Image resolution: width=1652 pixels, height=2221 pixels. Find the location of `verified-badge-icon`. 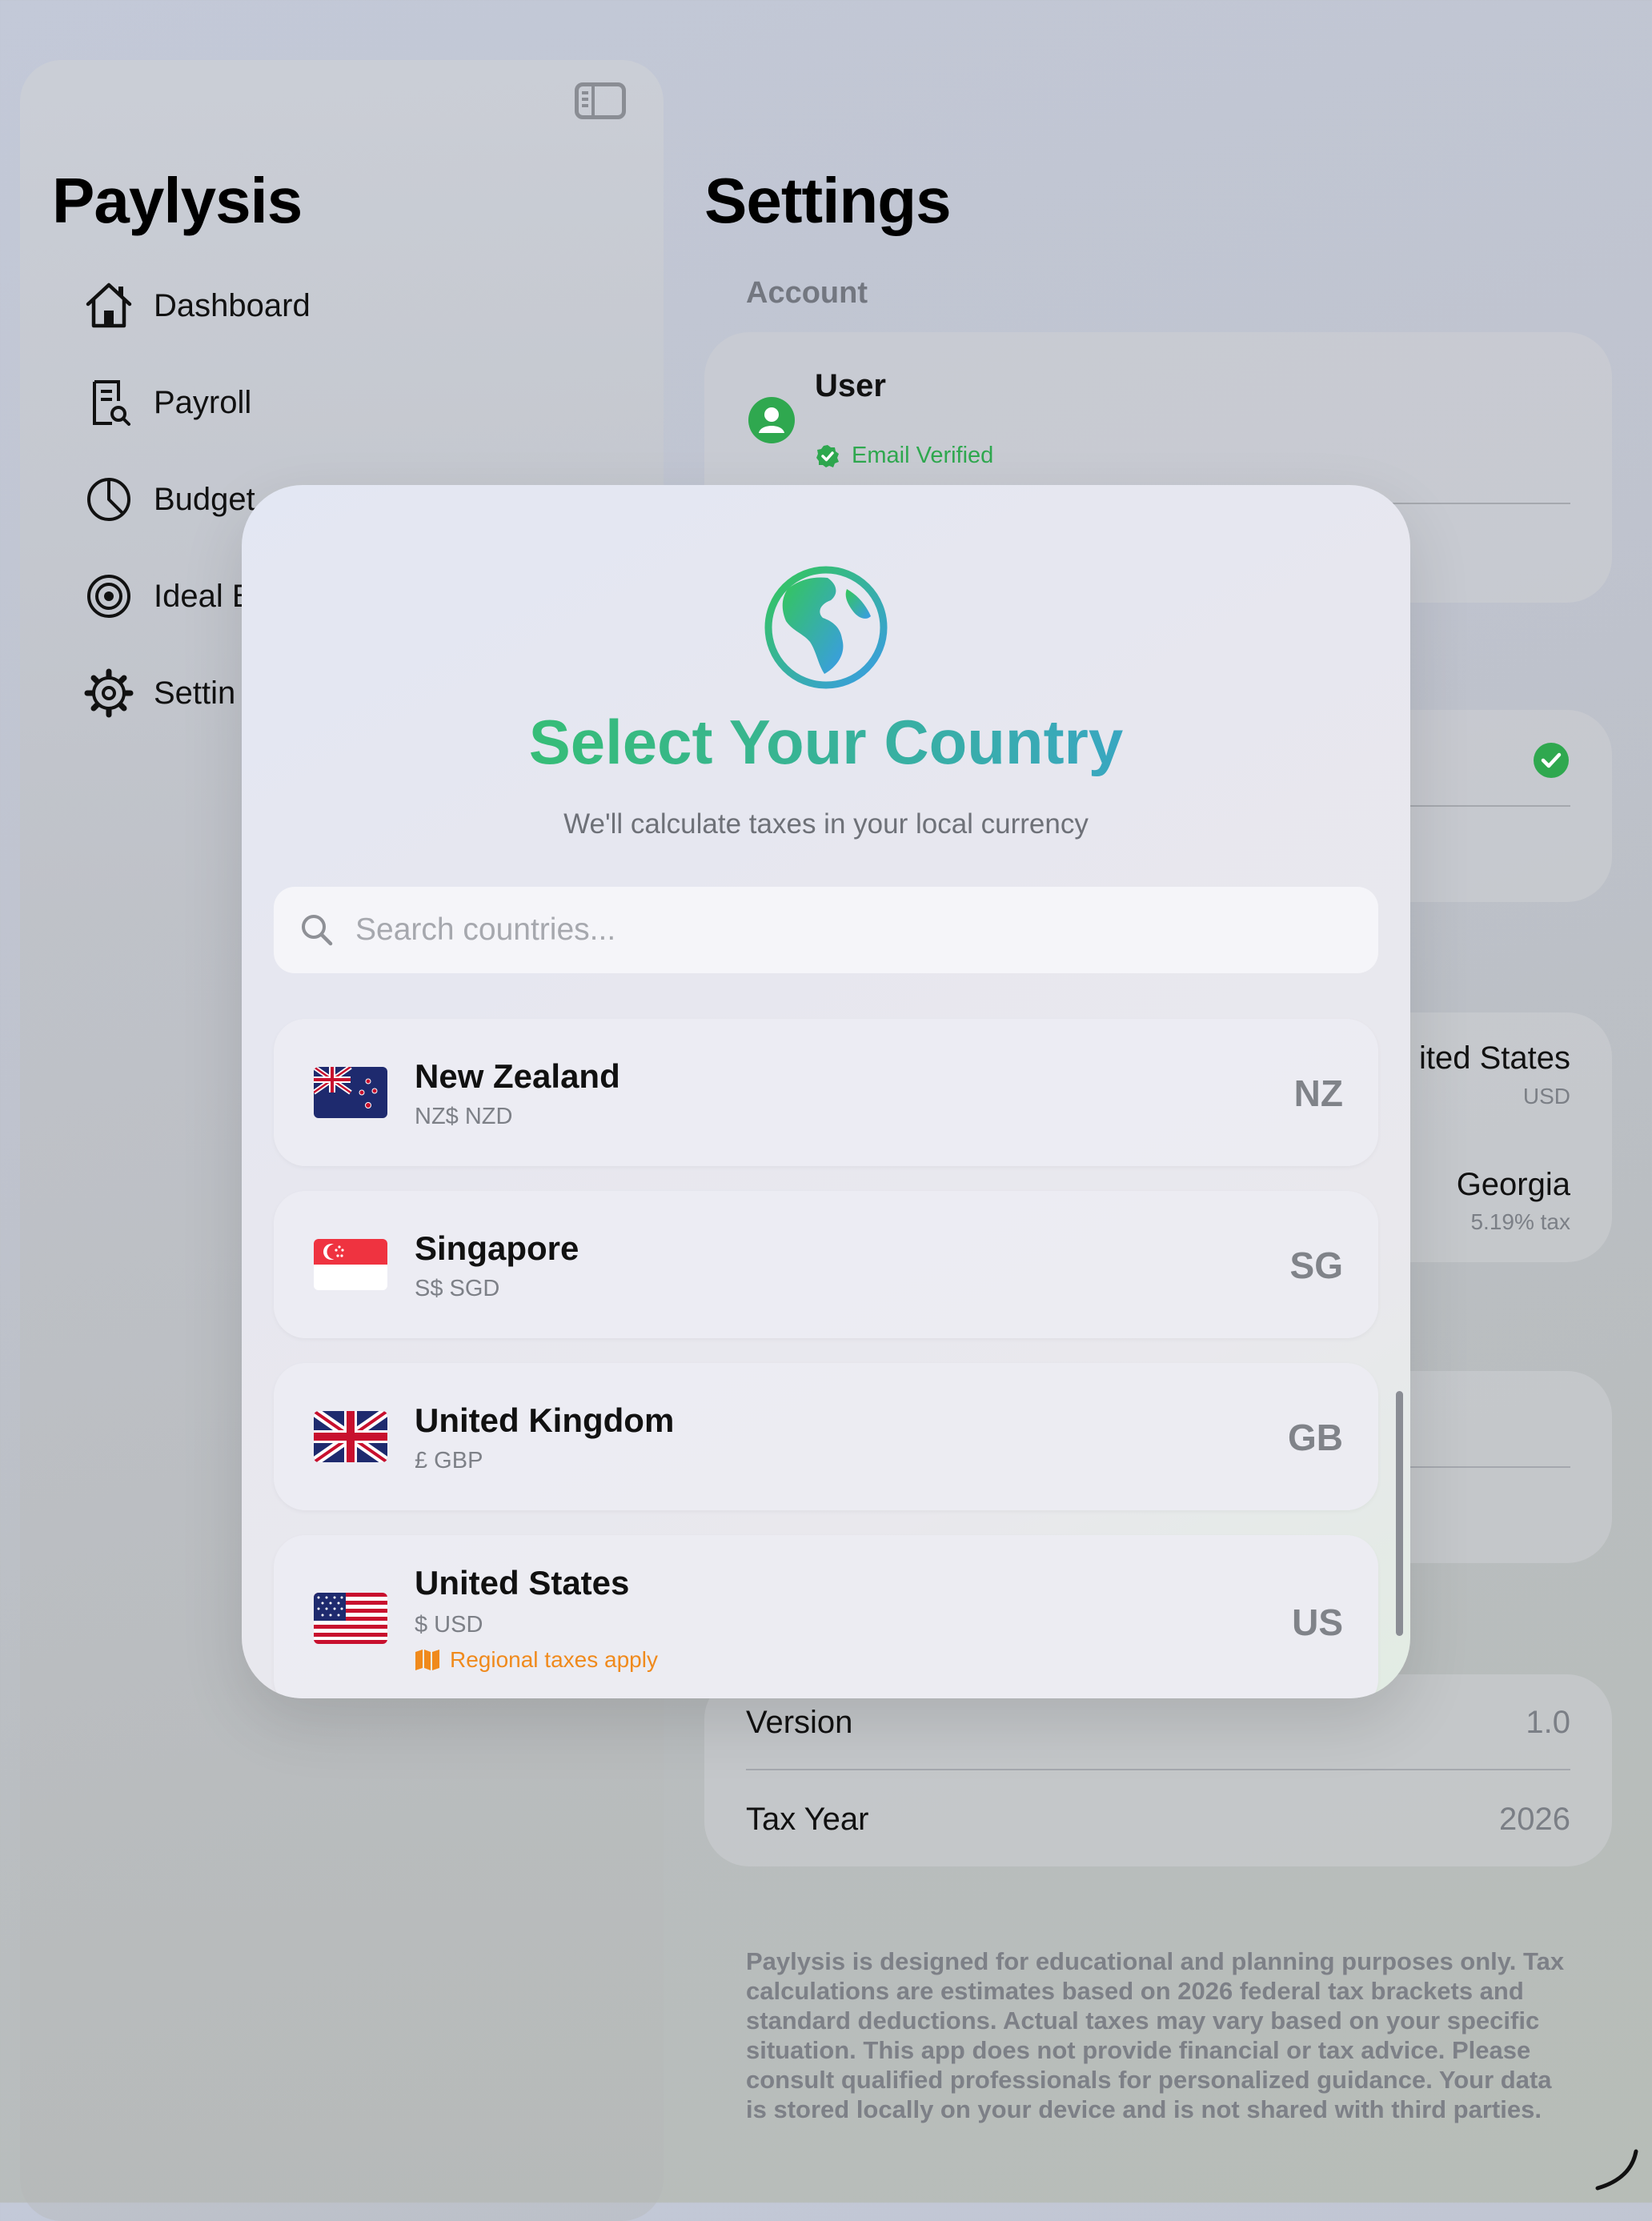

verified-badge-icon is located at coordinates (827, 455).